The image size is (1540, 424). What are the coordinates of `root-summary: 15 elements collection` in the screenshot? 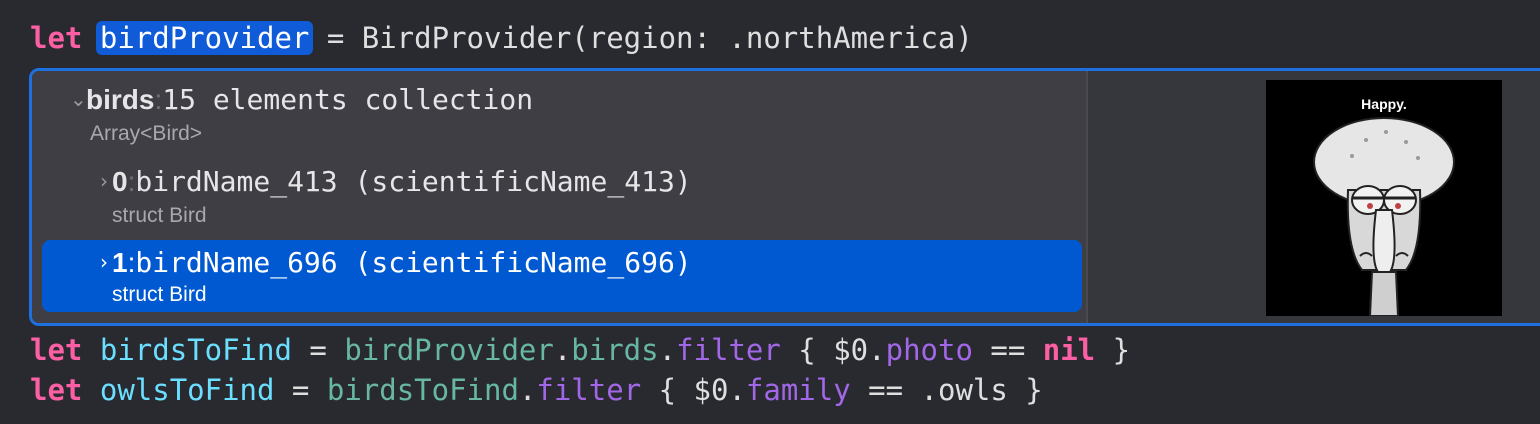 It's located at (348, 99).